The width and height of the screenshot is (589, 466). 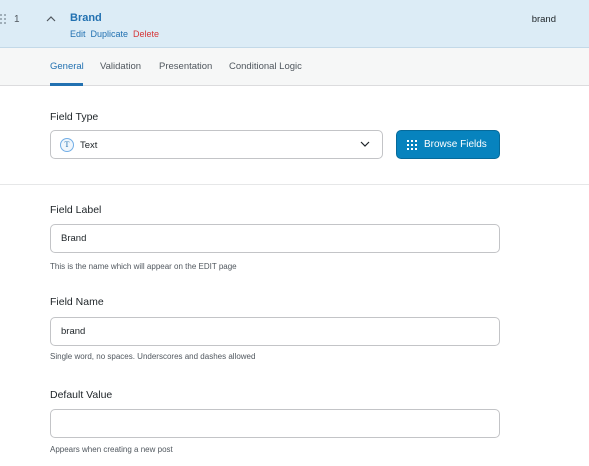 I want to click on tab-general: General, so click(x=67, y=66).